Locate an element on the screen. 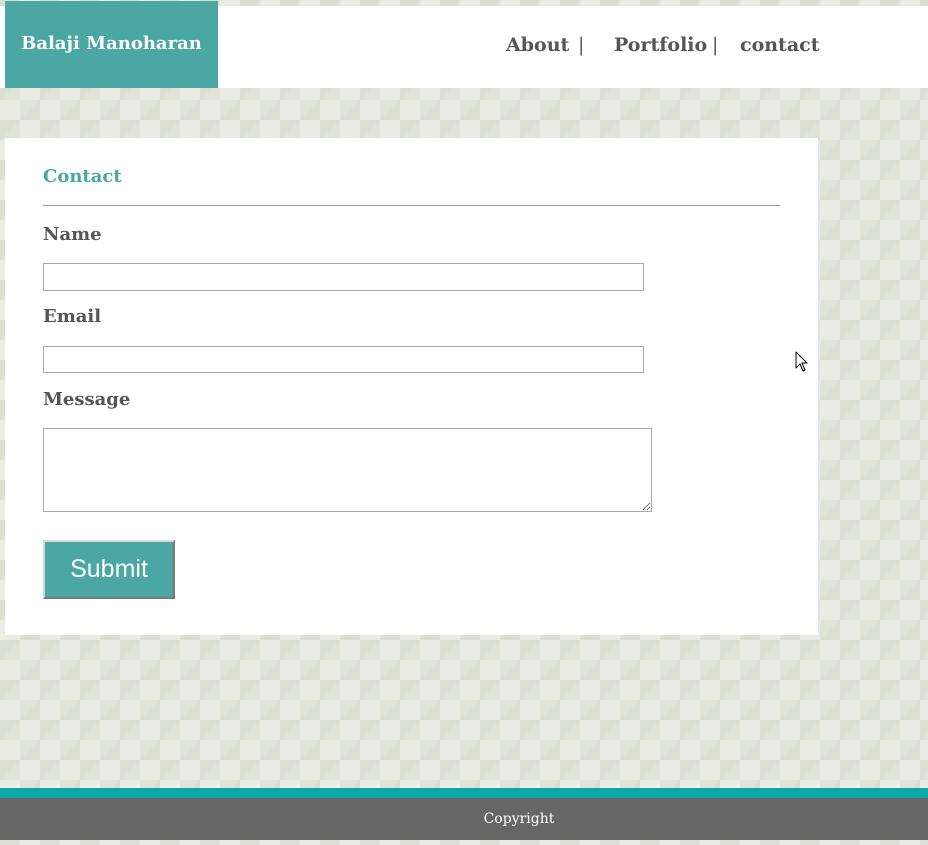  nav-contact-link: contact is located at coordinates (780, 45).